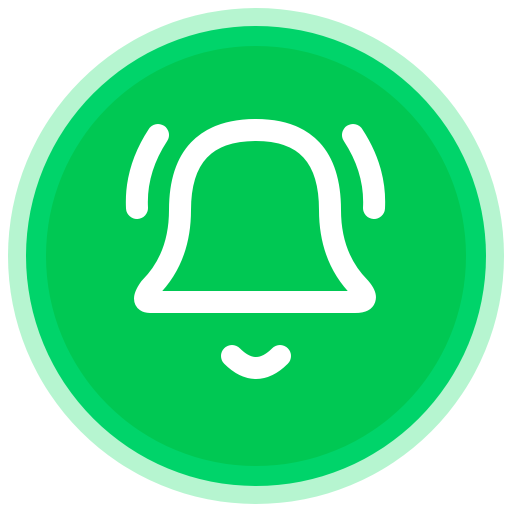 This screenshot has height=512, width=512. Describe the element at coordinates (364, 171) in the screenshot. I see `ring-wave-right` at that location.